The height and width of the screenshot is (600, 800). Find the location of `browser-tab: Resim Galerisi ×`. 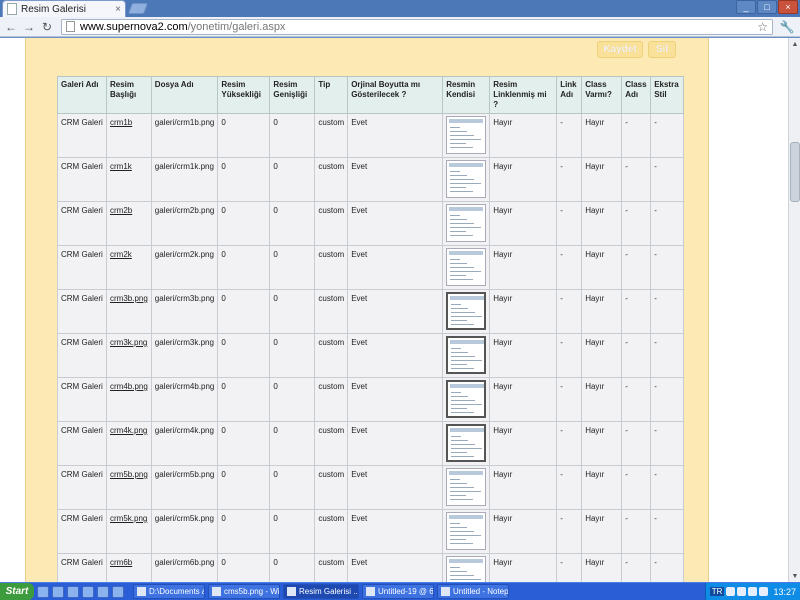

browser-tab: Resim Galerisi × is located at coordinates (64, 8).